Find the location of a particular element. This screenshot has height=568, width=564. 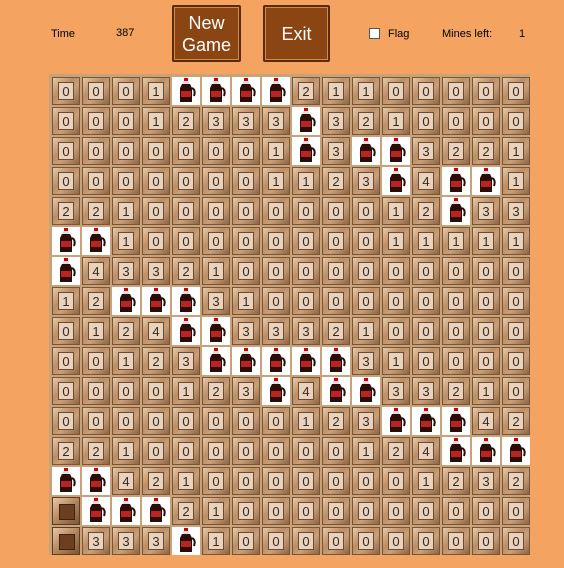

new-game-button: New Game is located at coordinates (206, 33).